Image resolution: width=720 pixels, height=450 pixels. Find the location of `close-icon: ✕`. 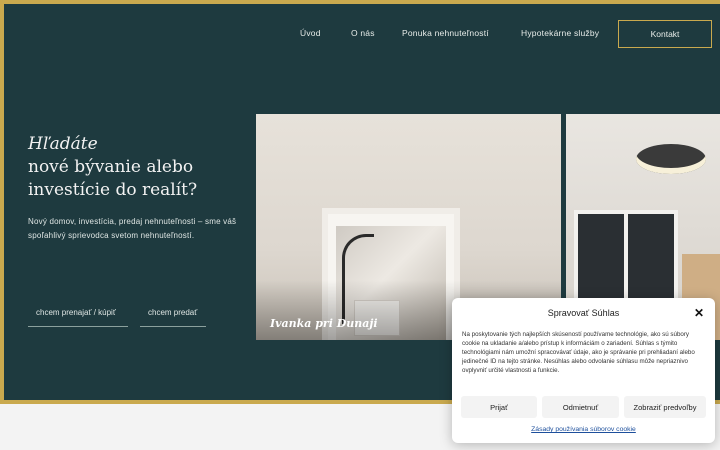

close-icon: ✕ is located at coordinates (699, 313).